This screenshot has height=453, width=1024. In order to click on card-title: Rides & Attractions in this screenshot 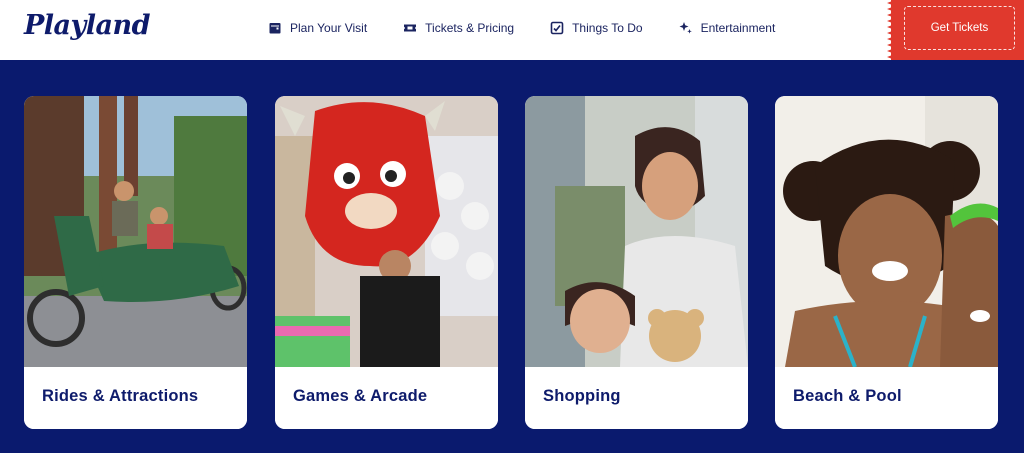, I will do `click(120, 396)`.